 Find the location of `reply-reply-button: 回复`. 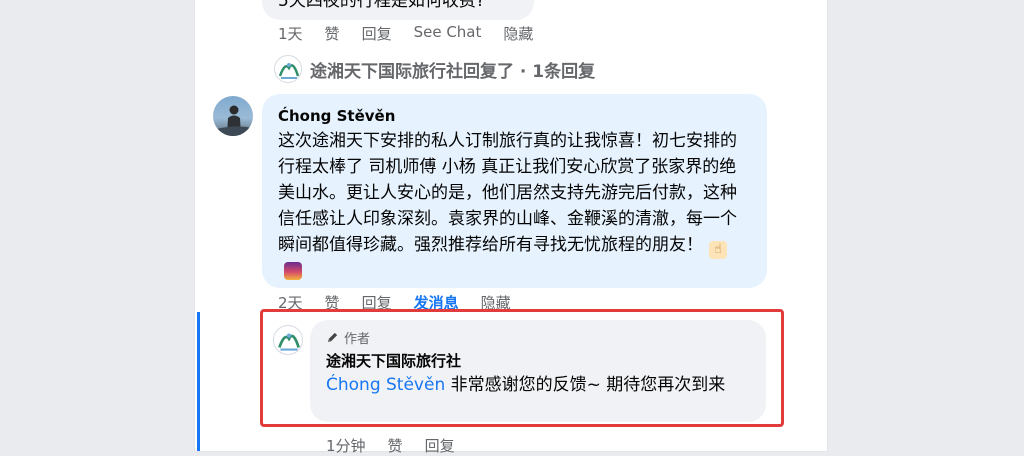

reply-reply-button: 回复 is located at coordinates (440, 445).